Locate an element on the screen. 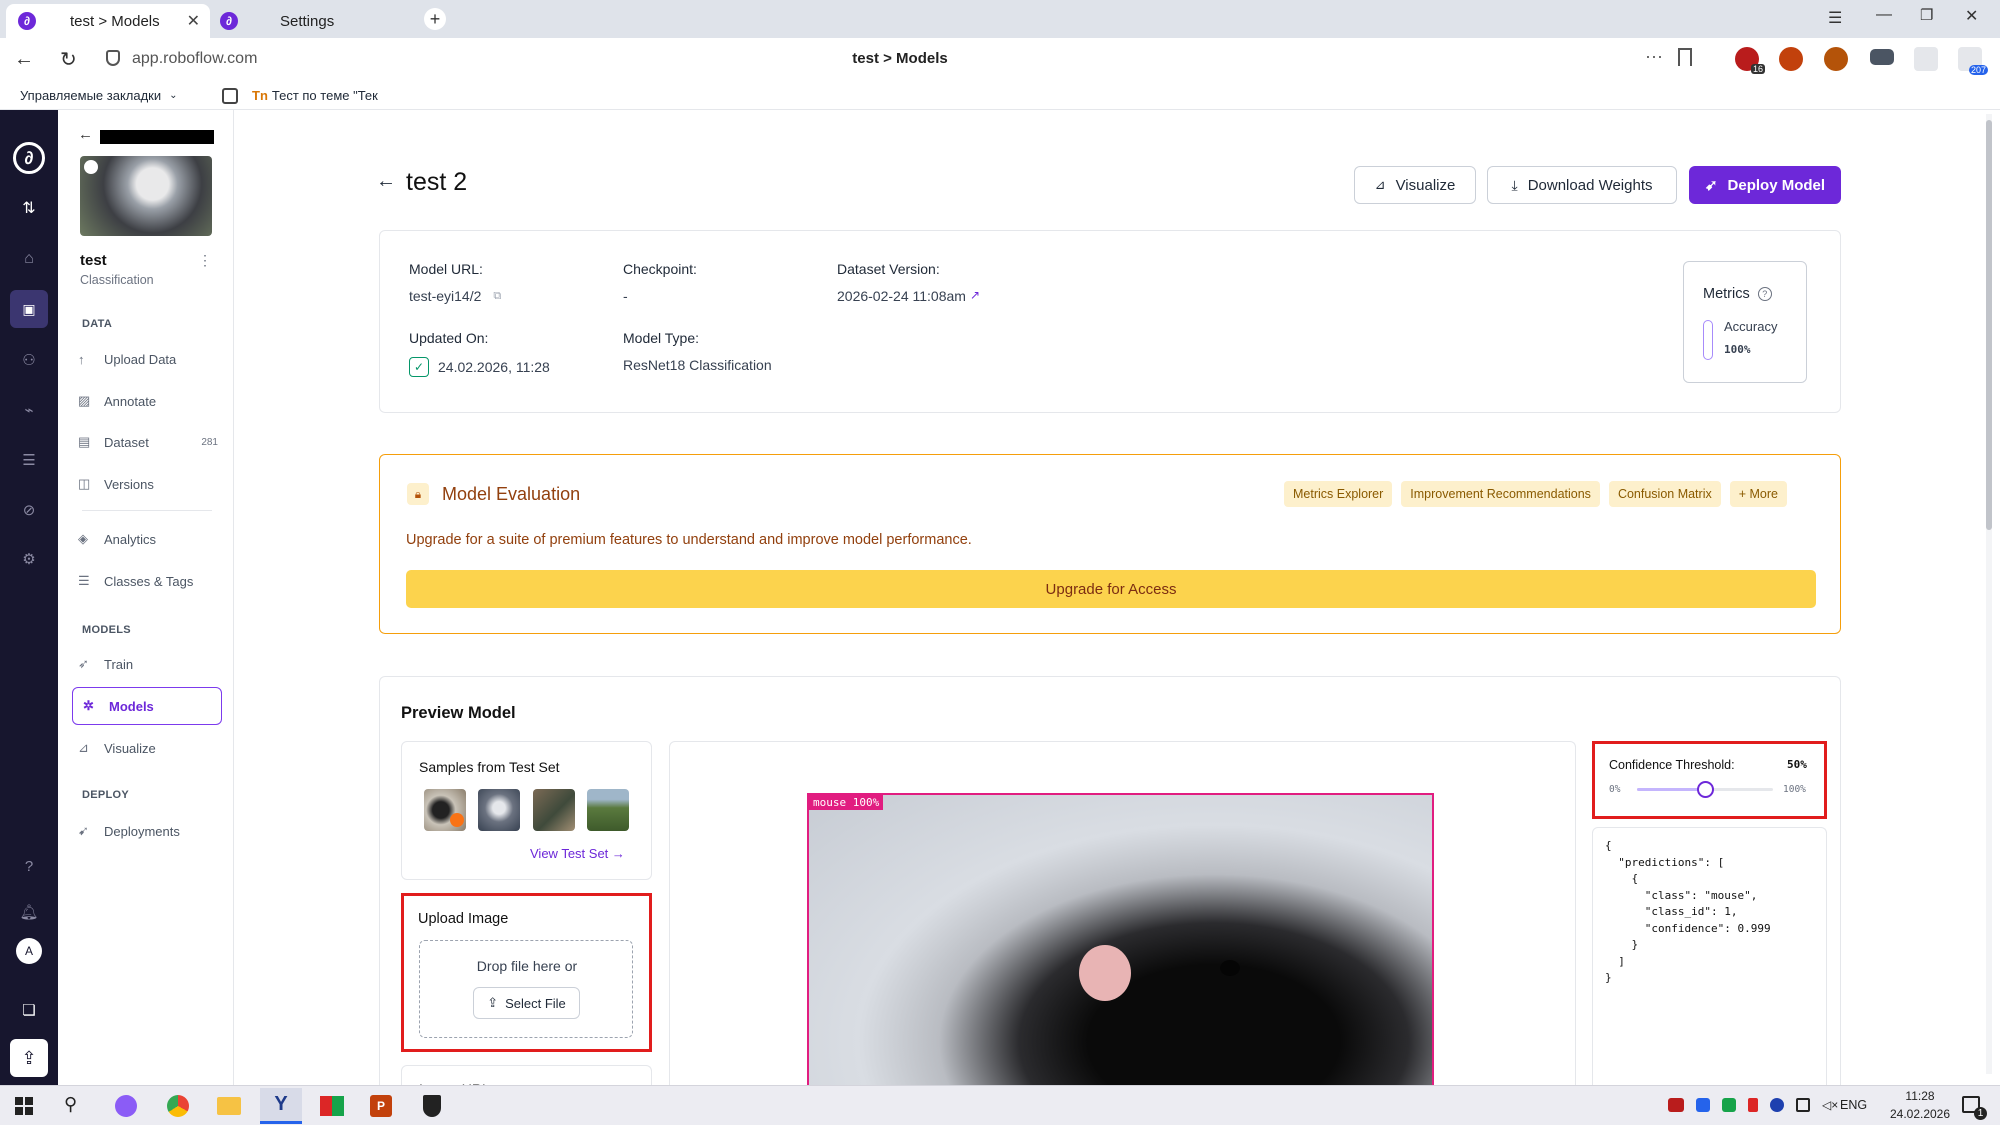 The height and width of the screenshot is (1125, 2000). tab-settings: ∂ Settings is located at coordinates (314, 21).